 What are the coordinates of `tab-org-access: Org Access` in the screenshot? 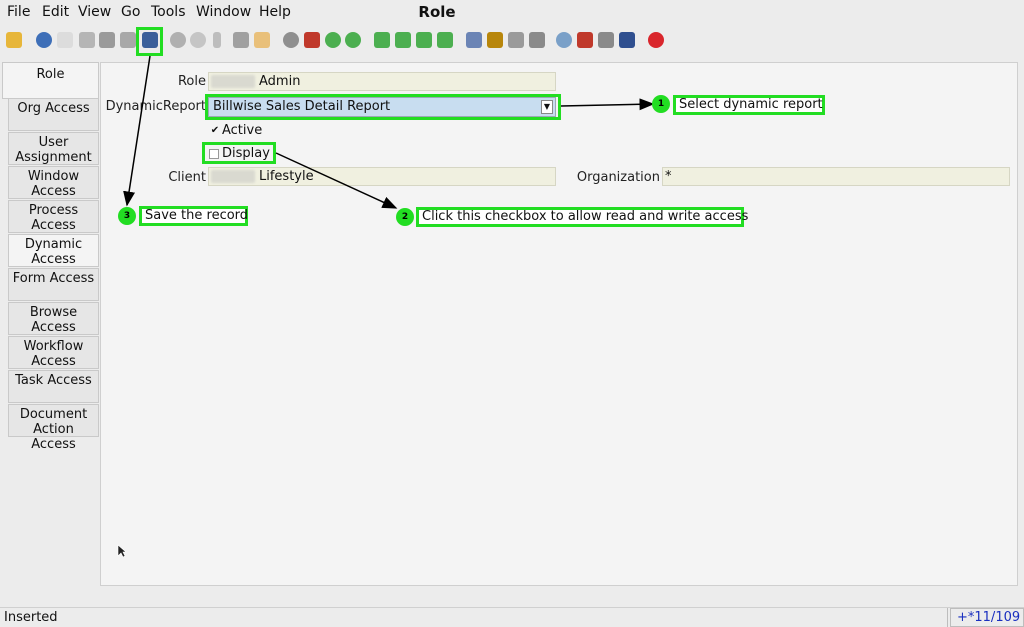 It's located at (53, 114).